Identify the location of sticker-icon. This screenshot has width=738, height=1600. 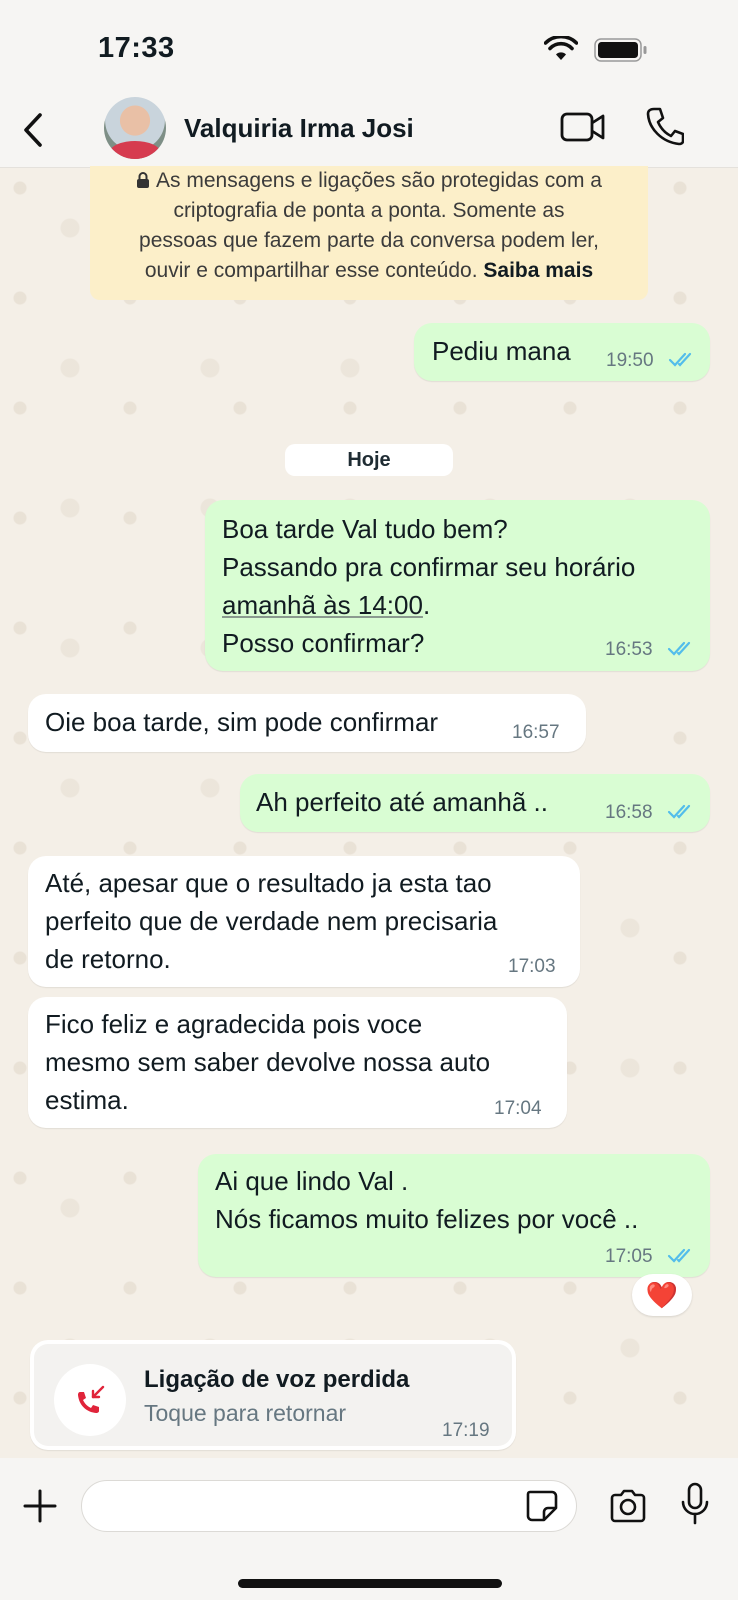
(542, 1506).